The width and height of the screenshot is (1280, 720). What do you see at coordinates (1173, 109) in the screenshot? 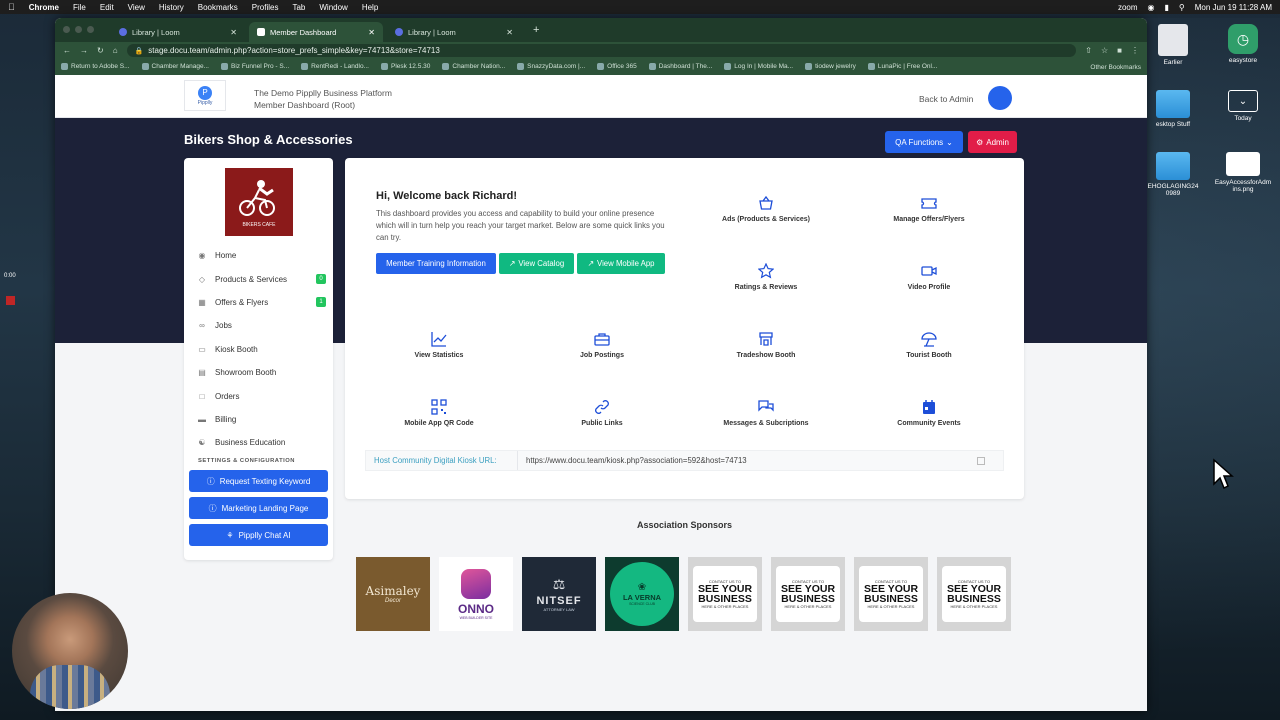
I see `desktop-icon-desktop-stuff: esktop Stuff` at bounding box center [1173, 109].